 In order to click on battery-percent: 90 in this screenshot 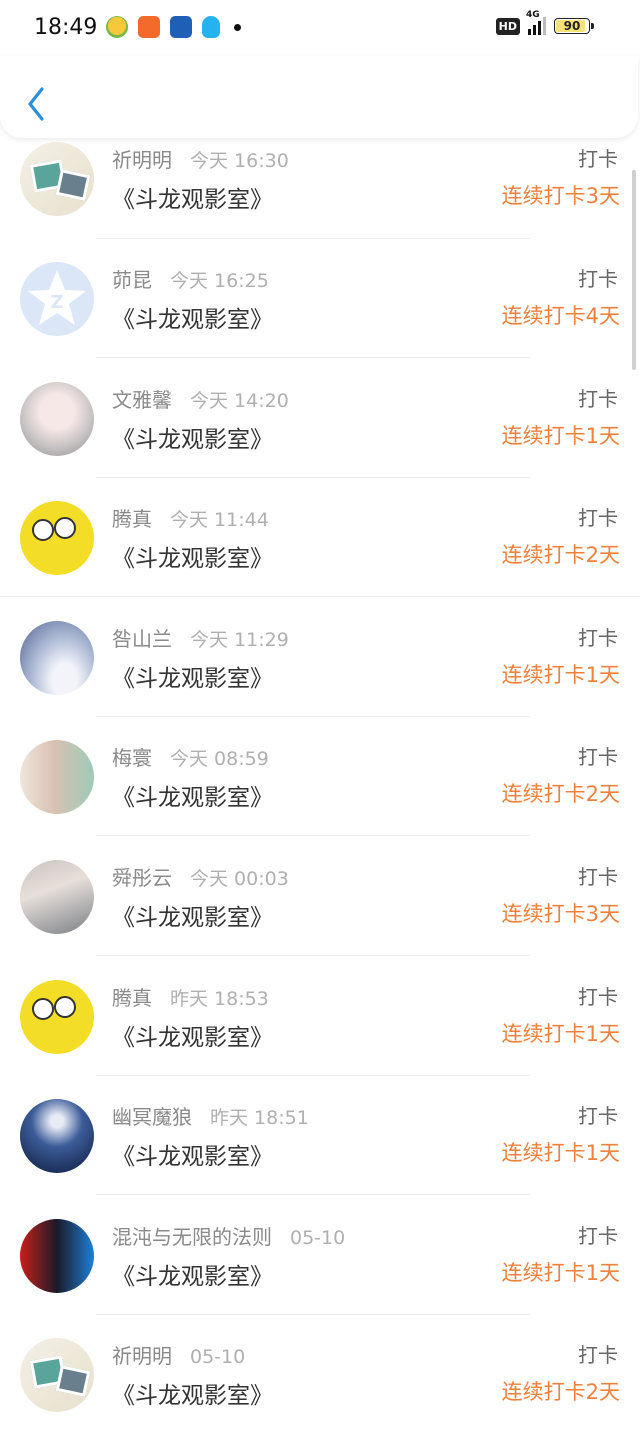, I will do `click(572, 26)`.